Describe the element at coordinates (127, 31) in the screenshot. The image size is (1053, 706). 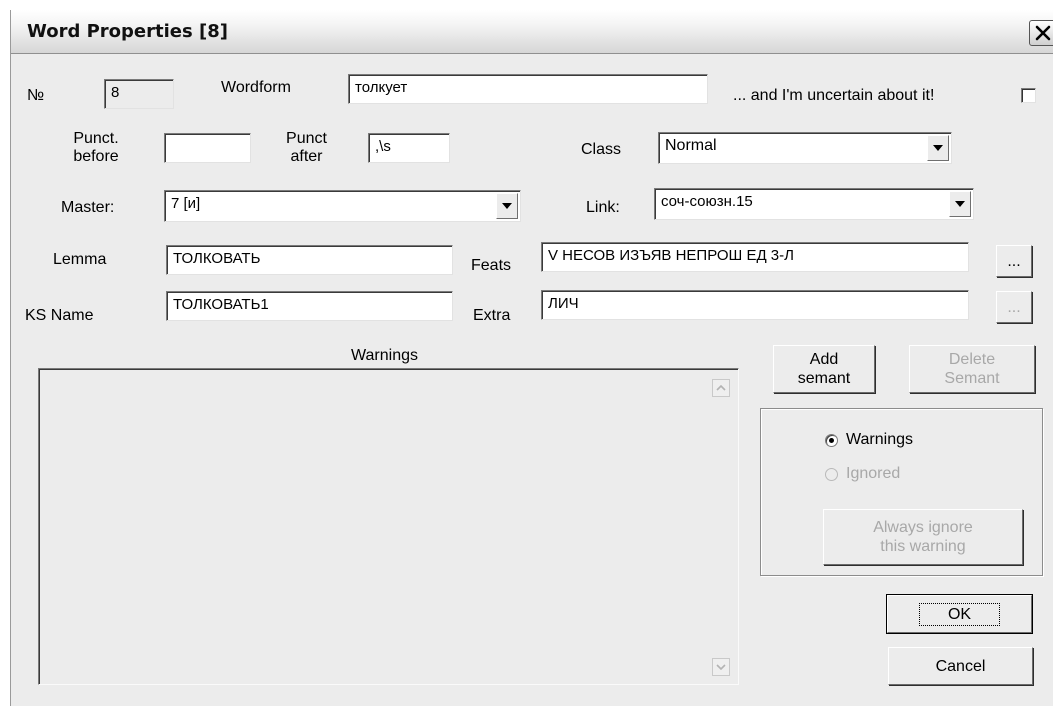
I see `window-title: Word Properties [8]` at that location.